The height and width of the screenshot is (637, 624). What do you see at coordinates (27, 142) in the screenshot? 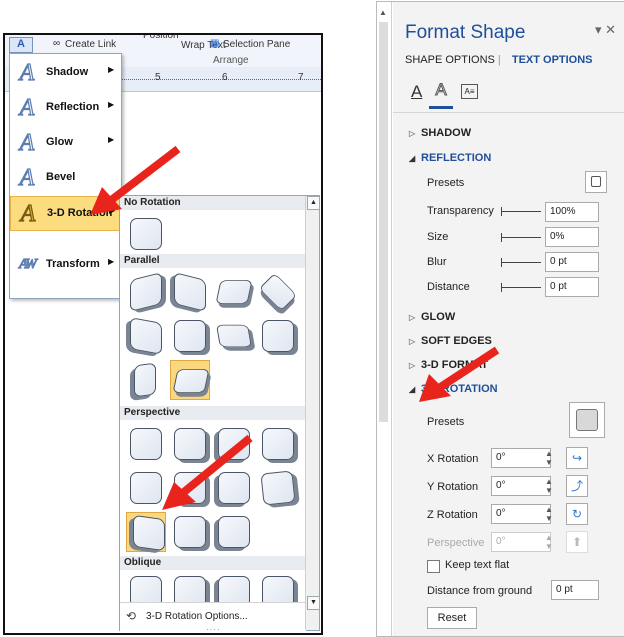
I see `glow-text-icon: A` at bounding box center [27, 142].